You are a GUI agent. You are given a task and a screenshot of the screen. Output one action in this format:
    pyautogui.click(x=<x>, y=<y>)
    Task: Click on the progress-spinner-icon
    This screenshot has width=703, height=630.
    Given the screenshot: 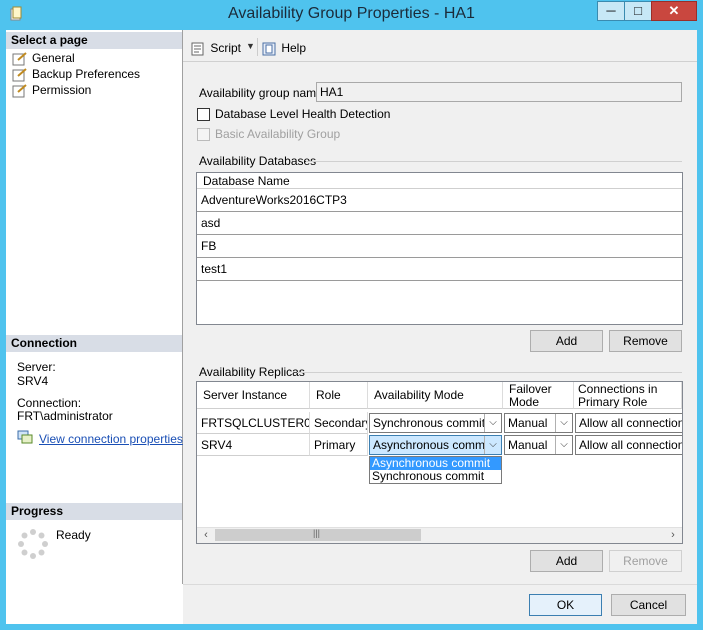 What is the action you would take?
    pyautogui.click(x=33, y=544)
    